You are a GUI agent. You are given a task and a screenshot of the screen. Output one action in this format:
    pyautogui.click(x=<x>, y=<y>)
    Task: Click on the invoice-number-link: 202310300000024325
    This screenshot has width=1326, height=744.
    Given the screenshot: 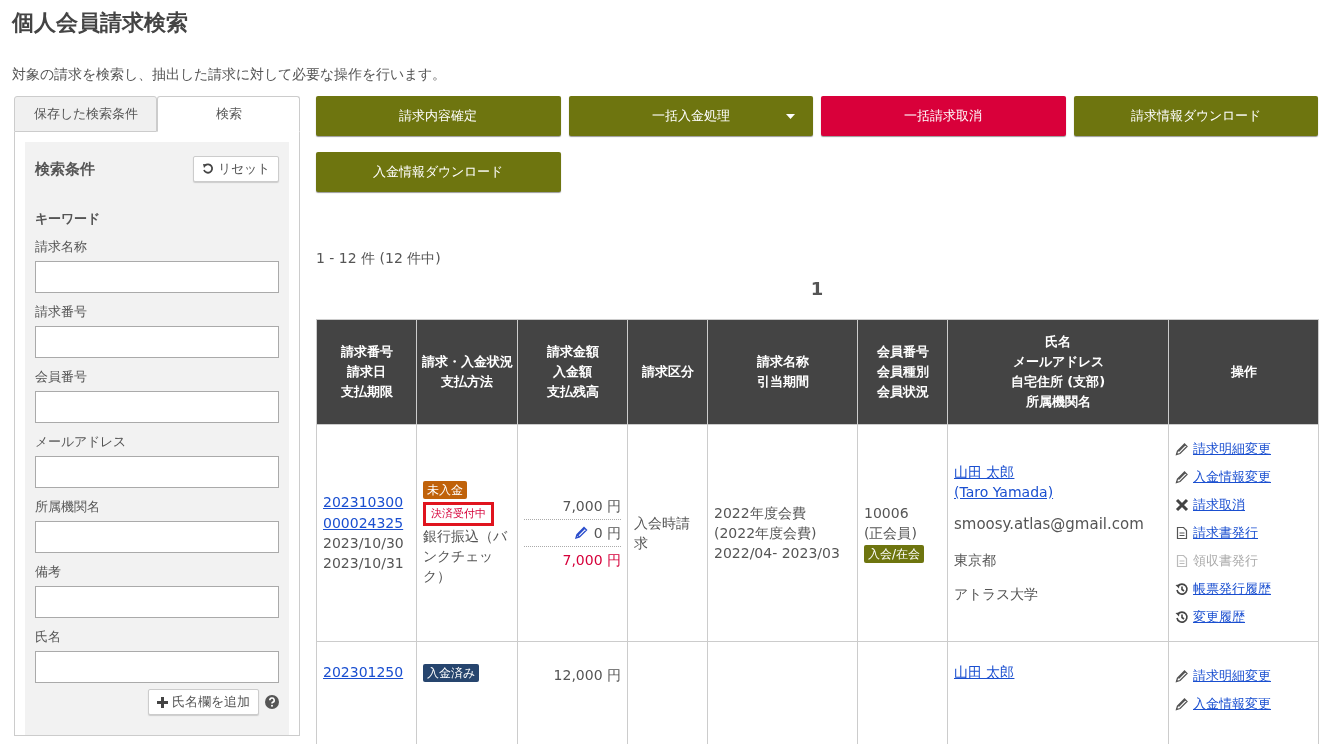 What is the action you would take?
    pyautogui.click(x=366, y=512)
    